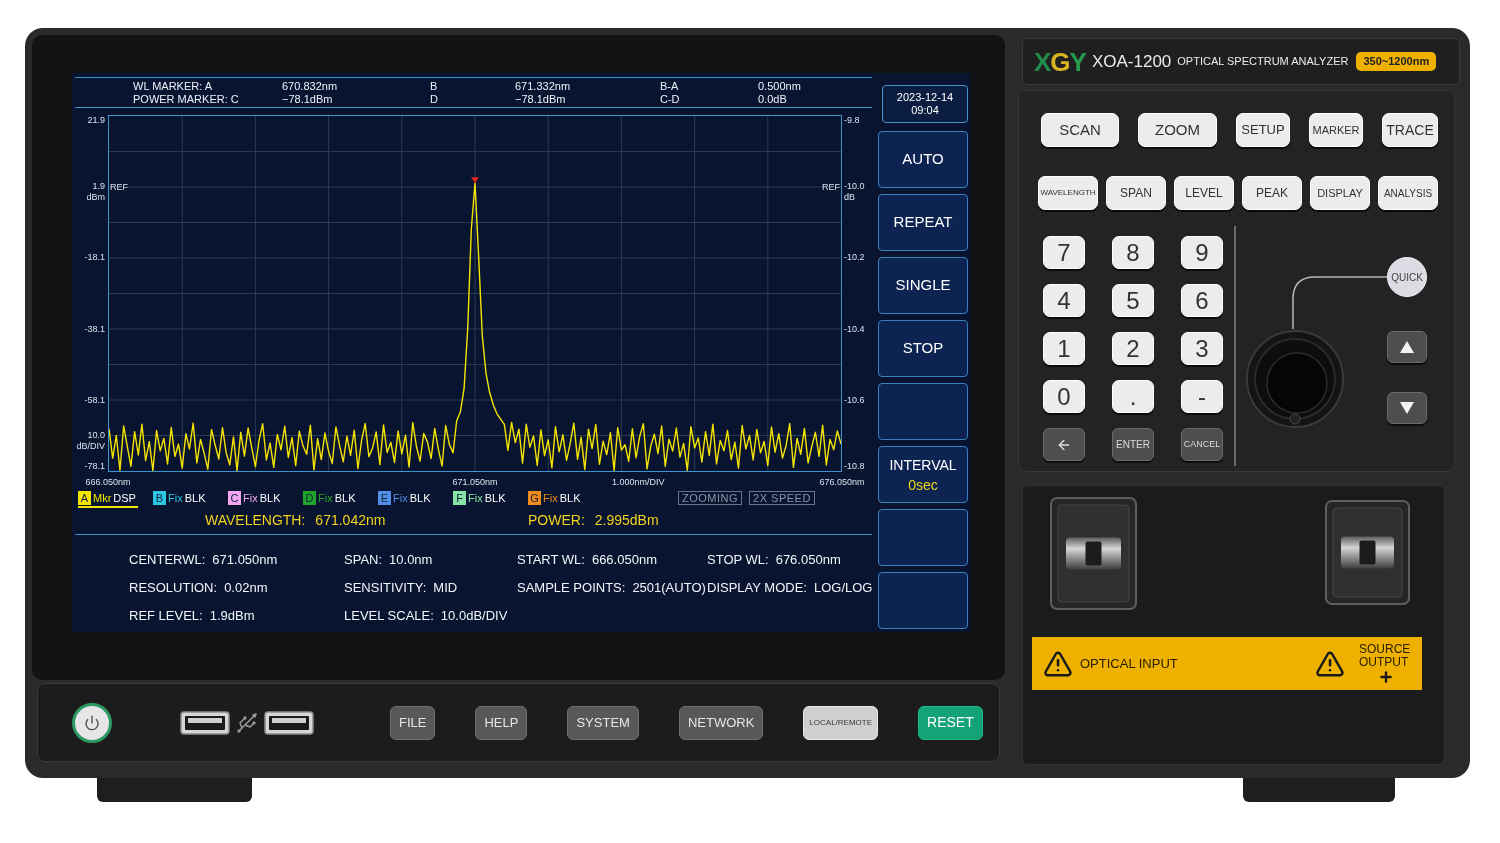 The width and height of the screenshot is (1500, 843). What do you see at coordinates (96, 435) in the screenshot?
I see `scale-value-label: 10.0` at bounding box center [96, 435].